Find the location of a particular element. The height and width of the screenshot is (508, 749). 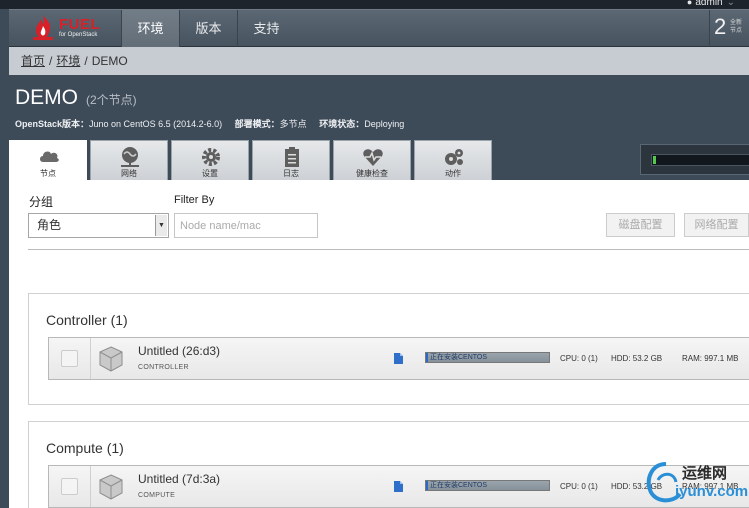

caret-icon: ⌄ is located at coordinates (730, 4).